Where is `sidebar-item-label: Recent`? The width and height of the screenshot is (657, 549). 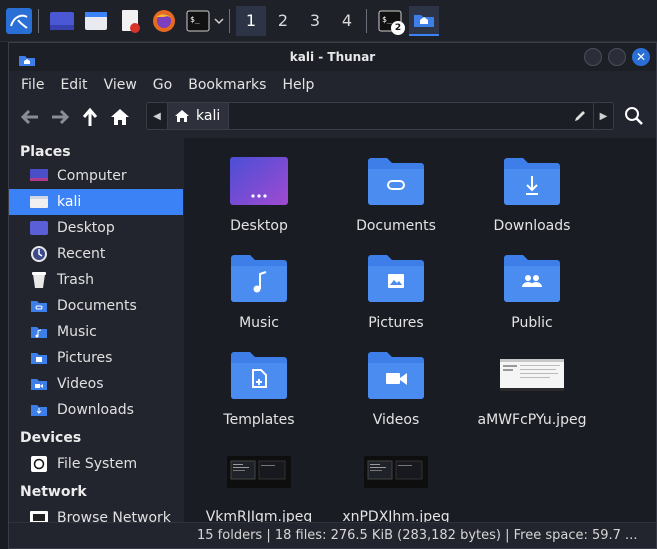 sidebar-item-label: Recent is located at coordinates (81, 254).